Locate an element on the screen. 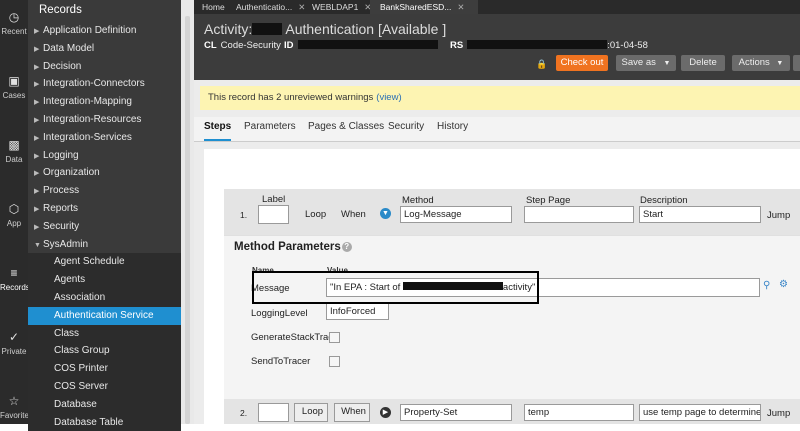 The height and width of the screenshot is (431, 800). nav-sub-item: COS Printer is located at coordinates (104, 369).